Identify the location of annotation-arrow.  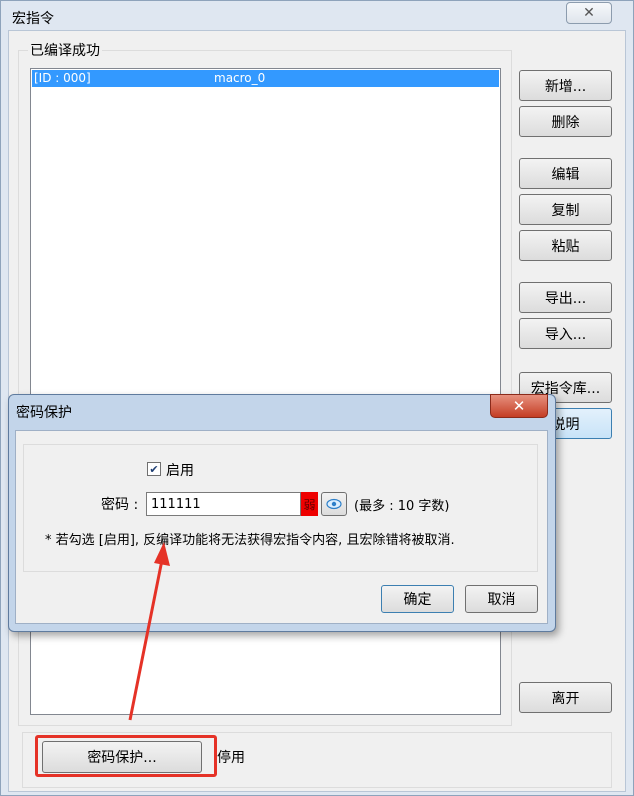
(149, 631).